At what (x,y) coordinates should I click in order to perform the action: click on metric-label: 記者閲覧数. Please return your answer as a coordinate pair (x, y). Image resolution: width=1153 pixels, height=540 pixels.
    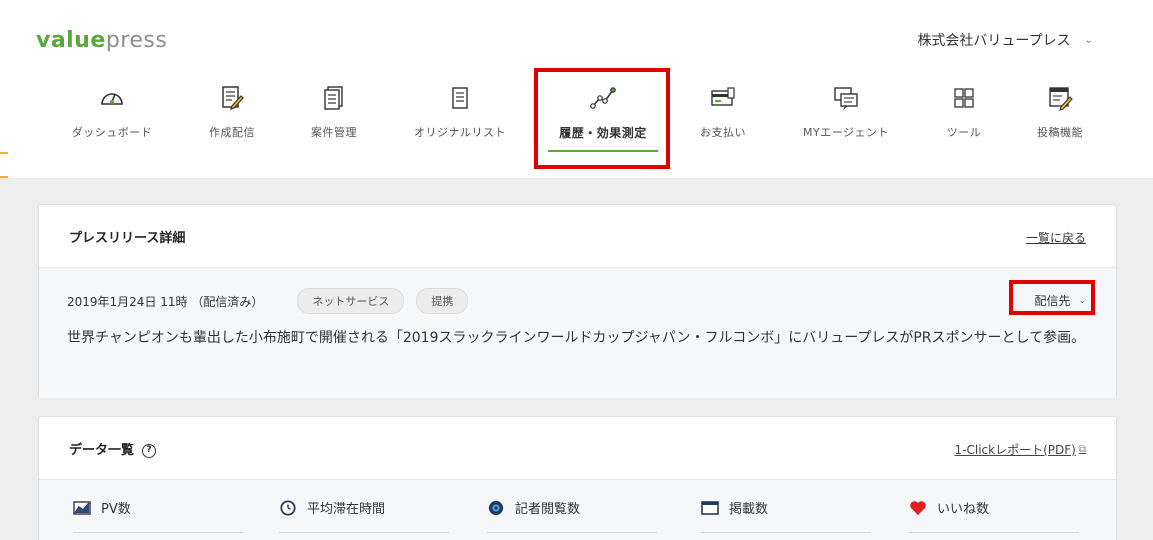
    Looking at the image, I should click on (548, 509).